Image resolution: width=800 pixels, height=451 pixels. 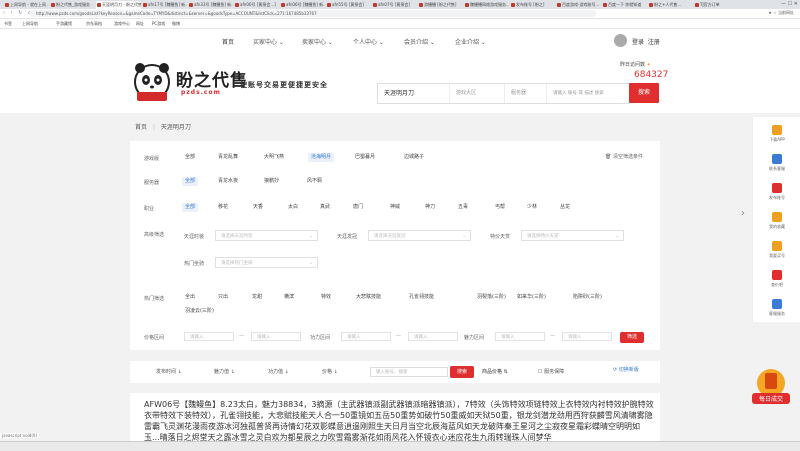 I want to click on game-type-option: 边城路子, so click(x=414, y=157).